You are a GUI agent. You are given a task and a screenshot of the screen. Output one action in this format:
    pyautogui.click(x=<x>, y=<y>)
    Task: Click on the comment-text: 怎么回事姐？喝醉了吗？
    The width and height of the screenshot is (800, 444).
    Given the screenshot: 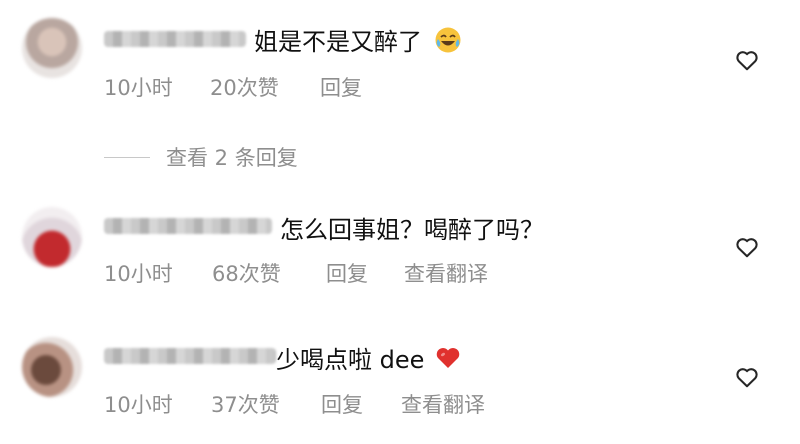 What is the action you would take?
    pyautogui.click(x=412, y=227)
    